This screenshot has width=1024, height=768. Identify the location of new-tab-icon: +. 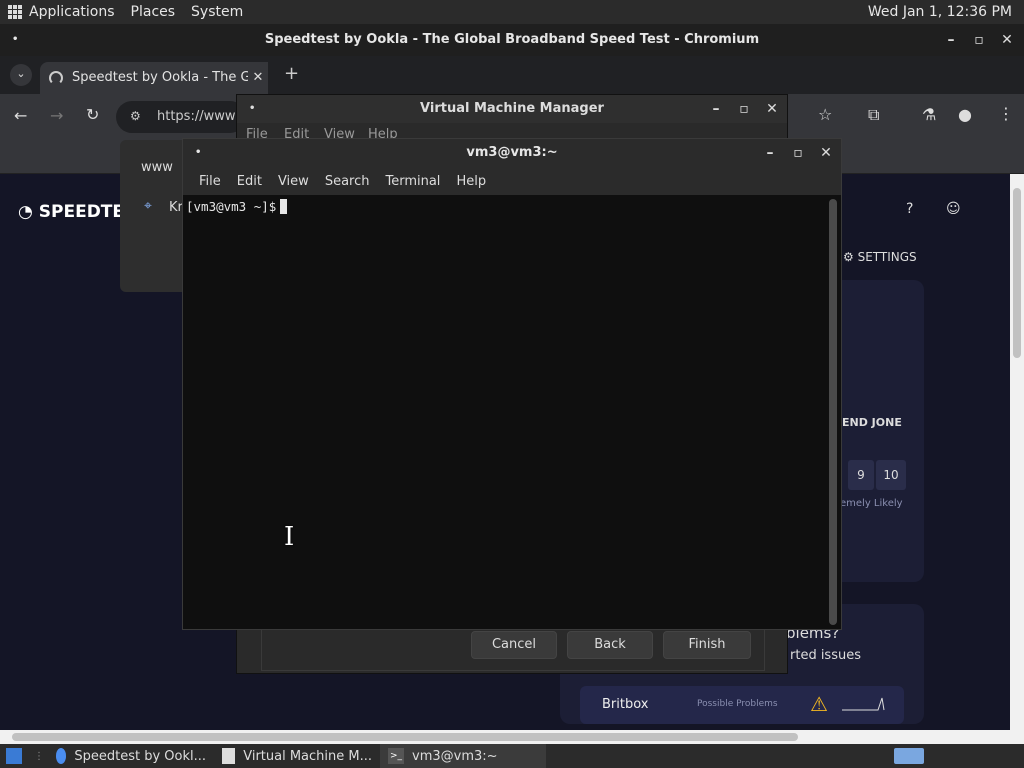
(291, 73).